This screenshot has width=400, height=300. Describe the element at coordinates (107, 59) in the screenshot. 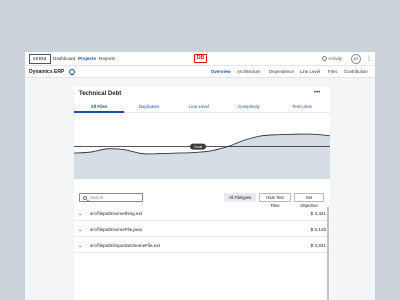

I see `nav-reports: Reports` at that location.